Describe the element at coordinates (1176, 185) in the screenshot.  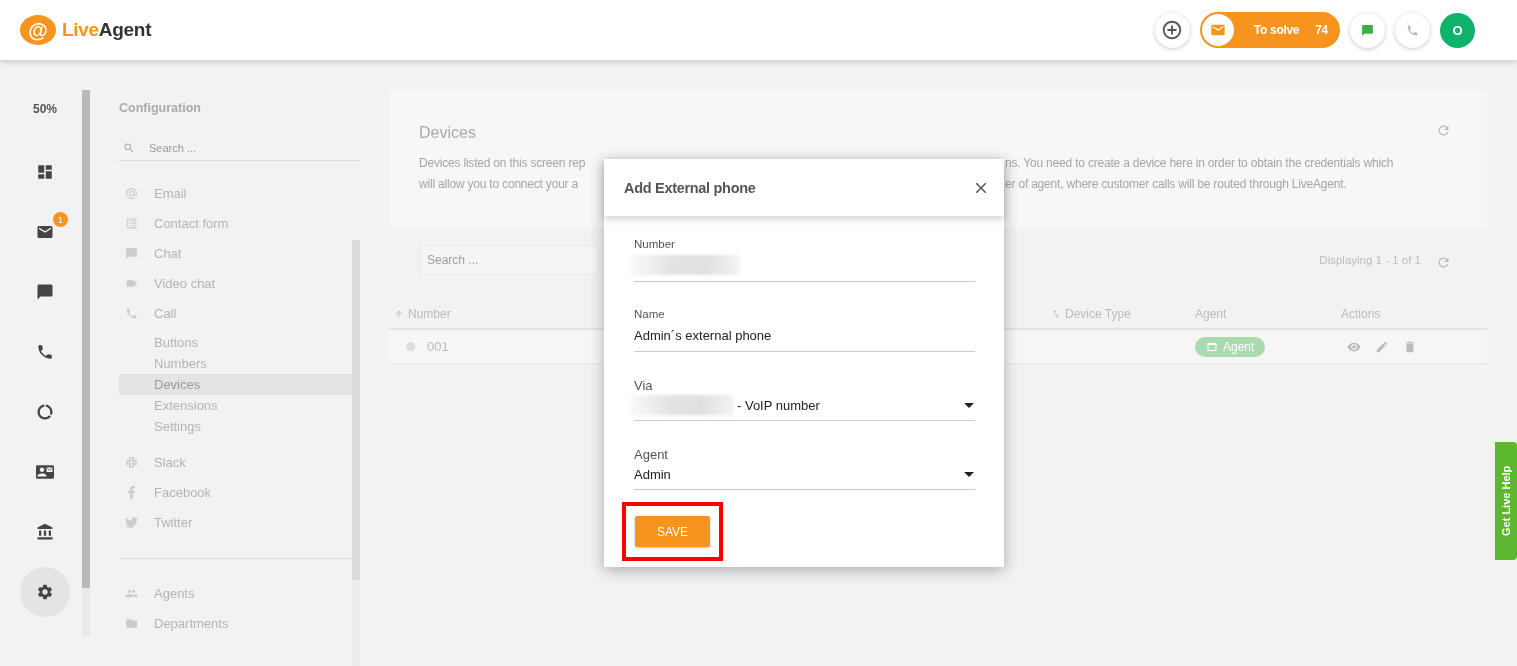
I see `description-text: er of agent, where customer calls will be routed through LiveAgent.` at that location.